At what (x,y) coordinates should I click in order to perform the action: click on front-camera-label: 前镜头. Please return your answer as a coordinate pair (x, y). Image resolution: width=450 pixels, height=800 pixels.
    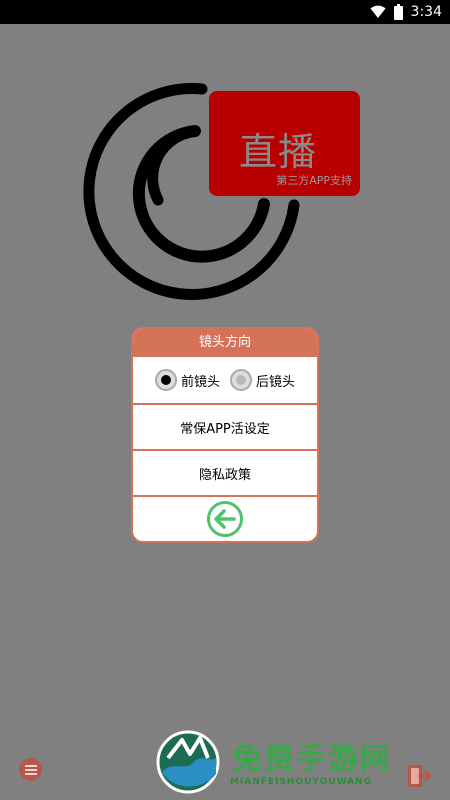
    Looking at the image, I should click on (200, 382).